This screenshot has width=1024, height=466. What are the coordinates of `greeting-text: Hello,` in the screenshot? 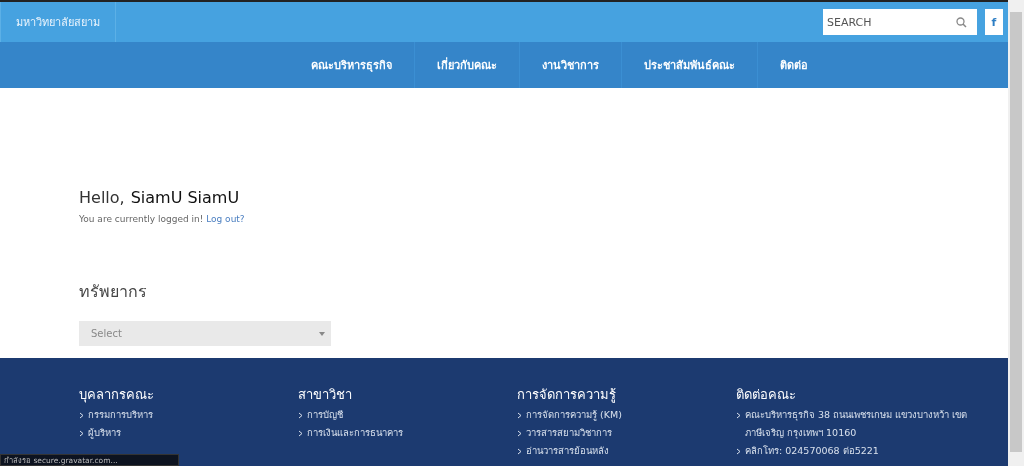 It's located at (102, 197).